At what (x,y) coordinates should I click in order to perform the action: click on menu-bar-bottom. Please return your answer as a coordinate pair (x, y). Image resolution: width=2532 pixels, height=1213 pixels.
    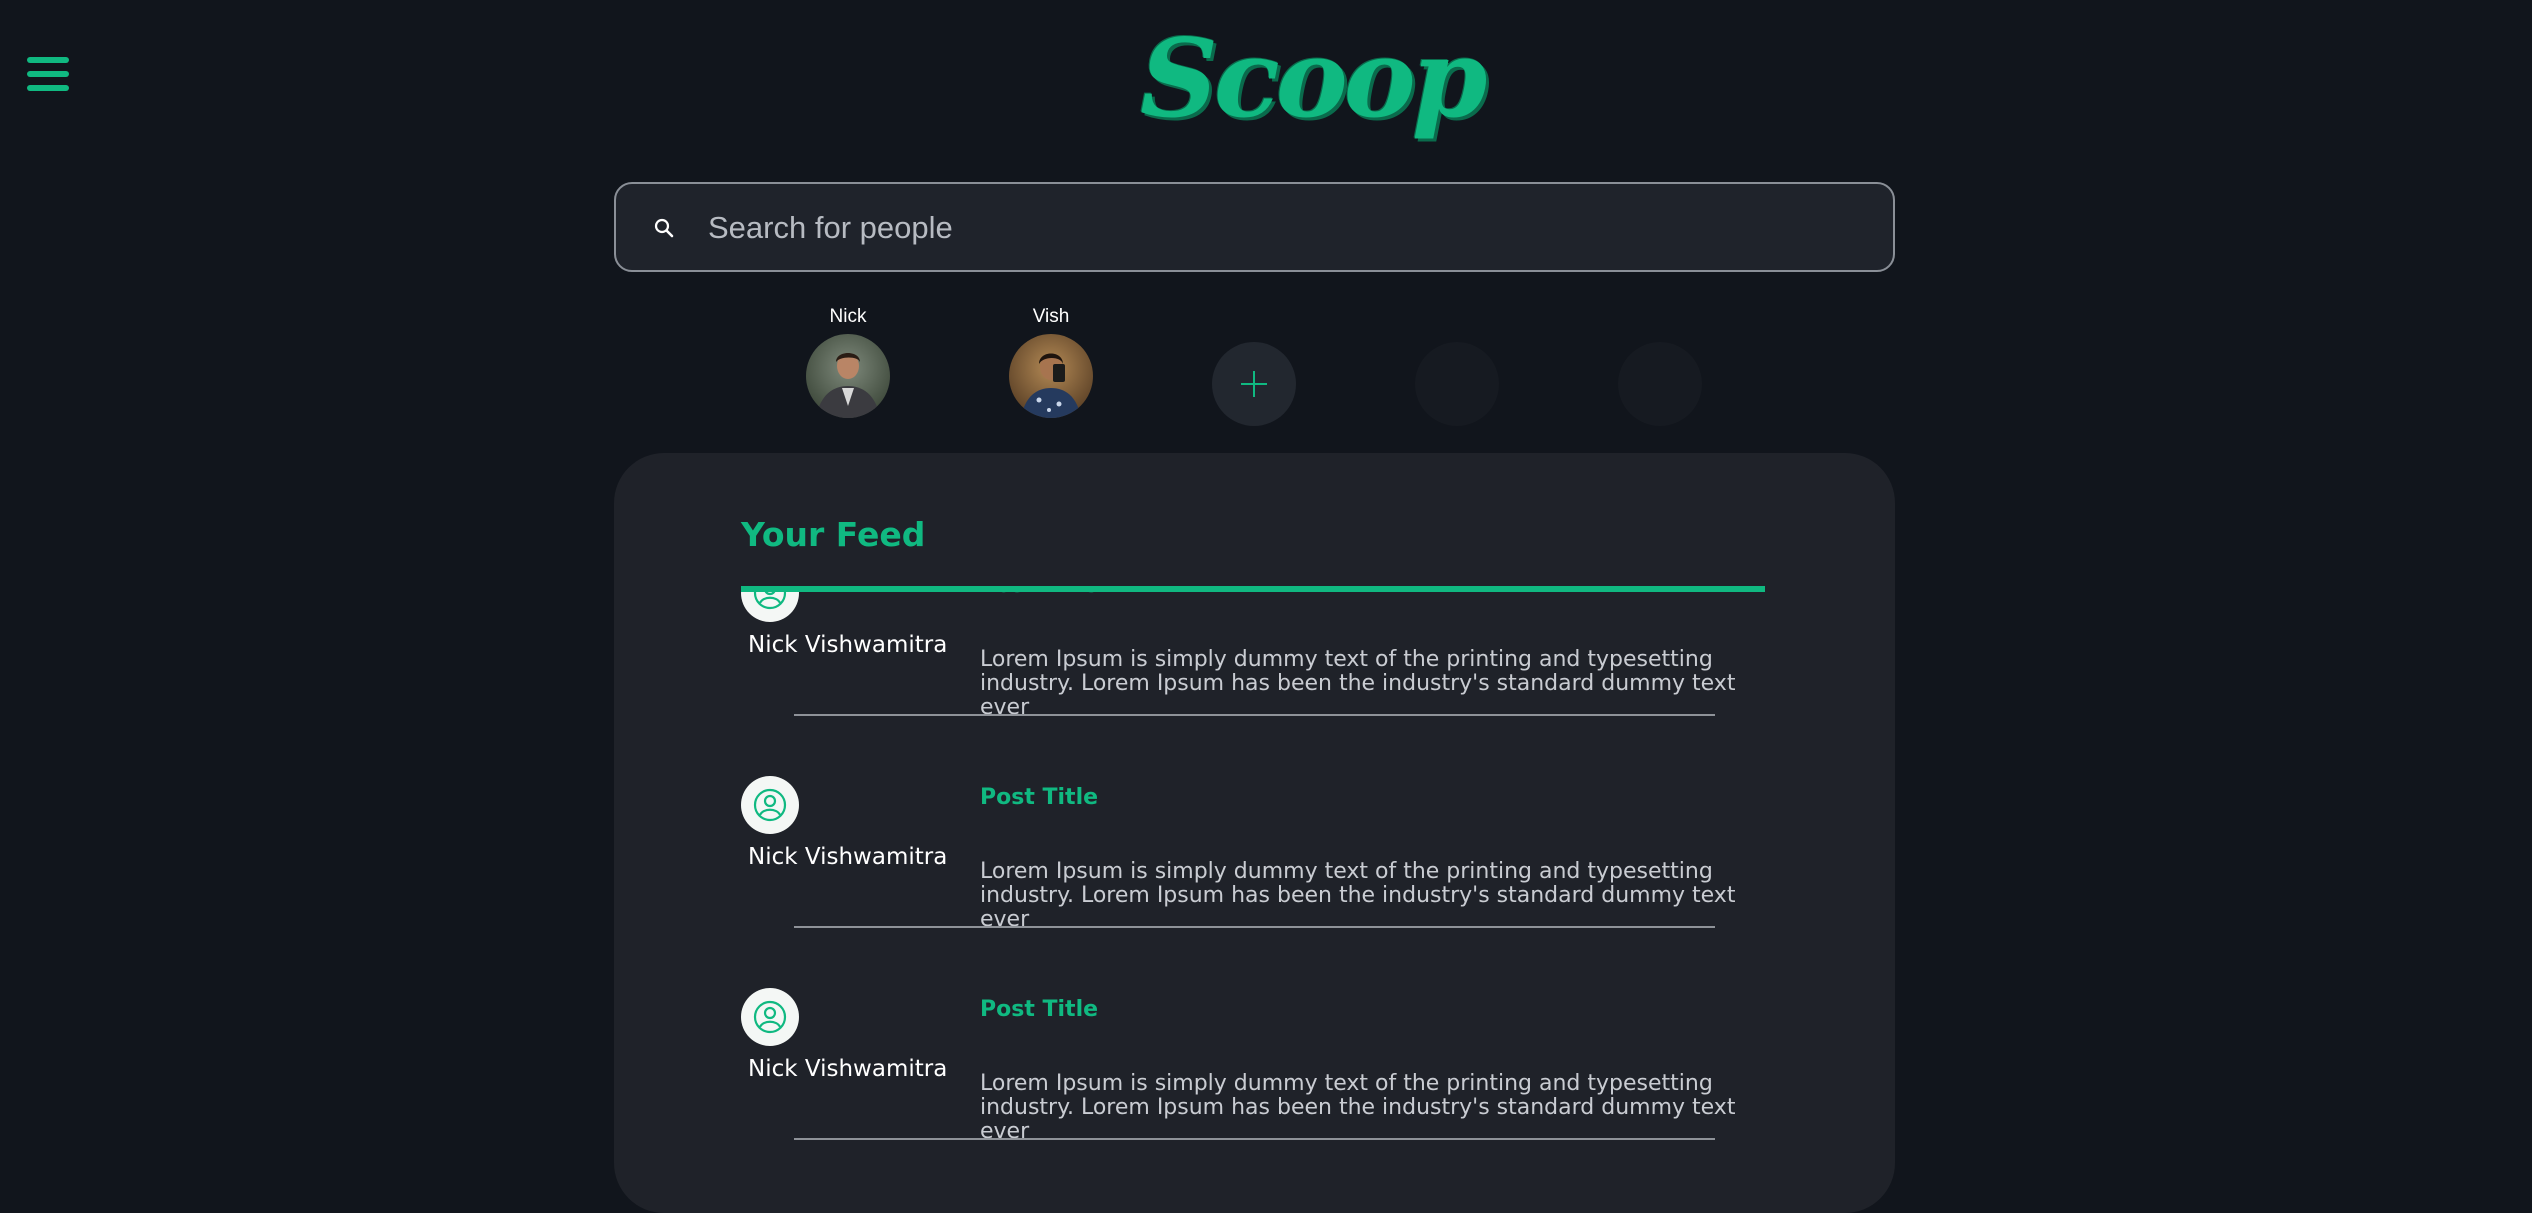
    Looking at the image, I should click on (48, 88).